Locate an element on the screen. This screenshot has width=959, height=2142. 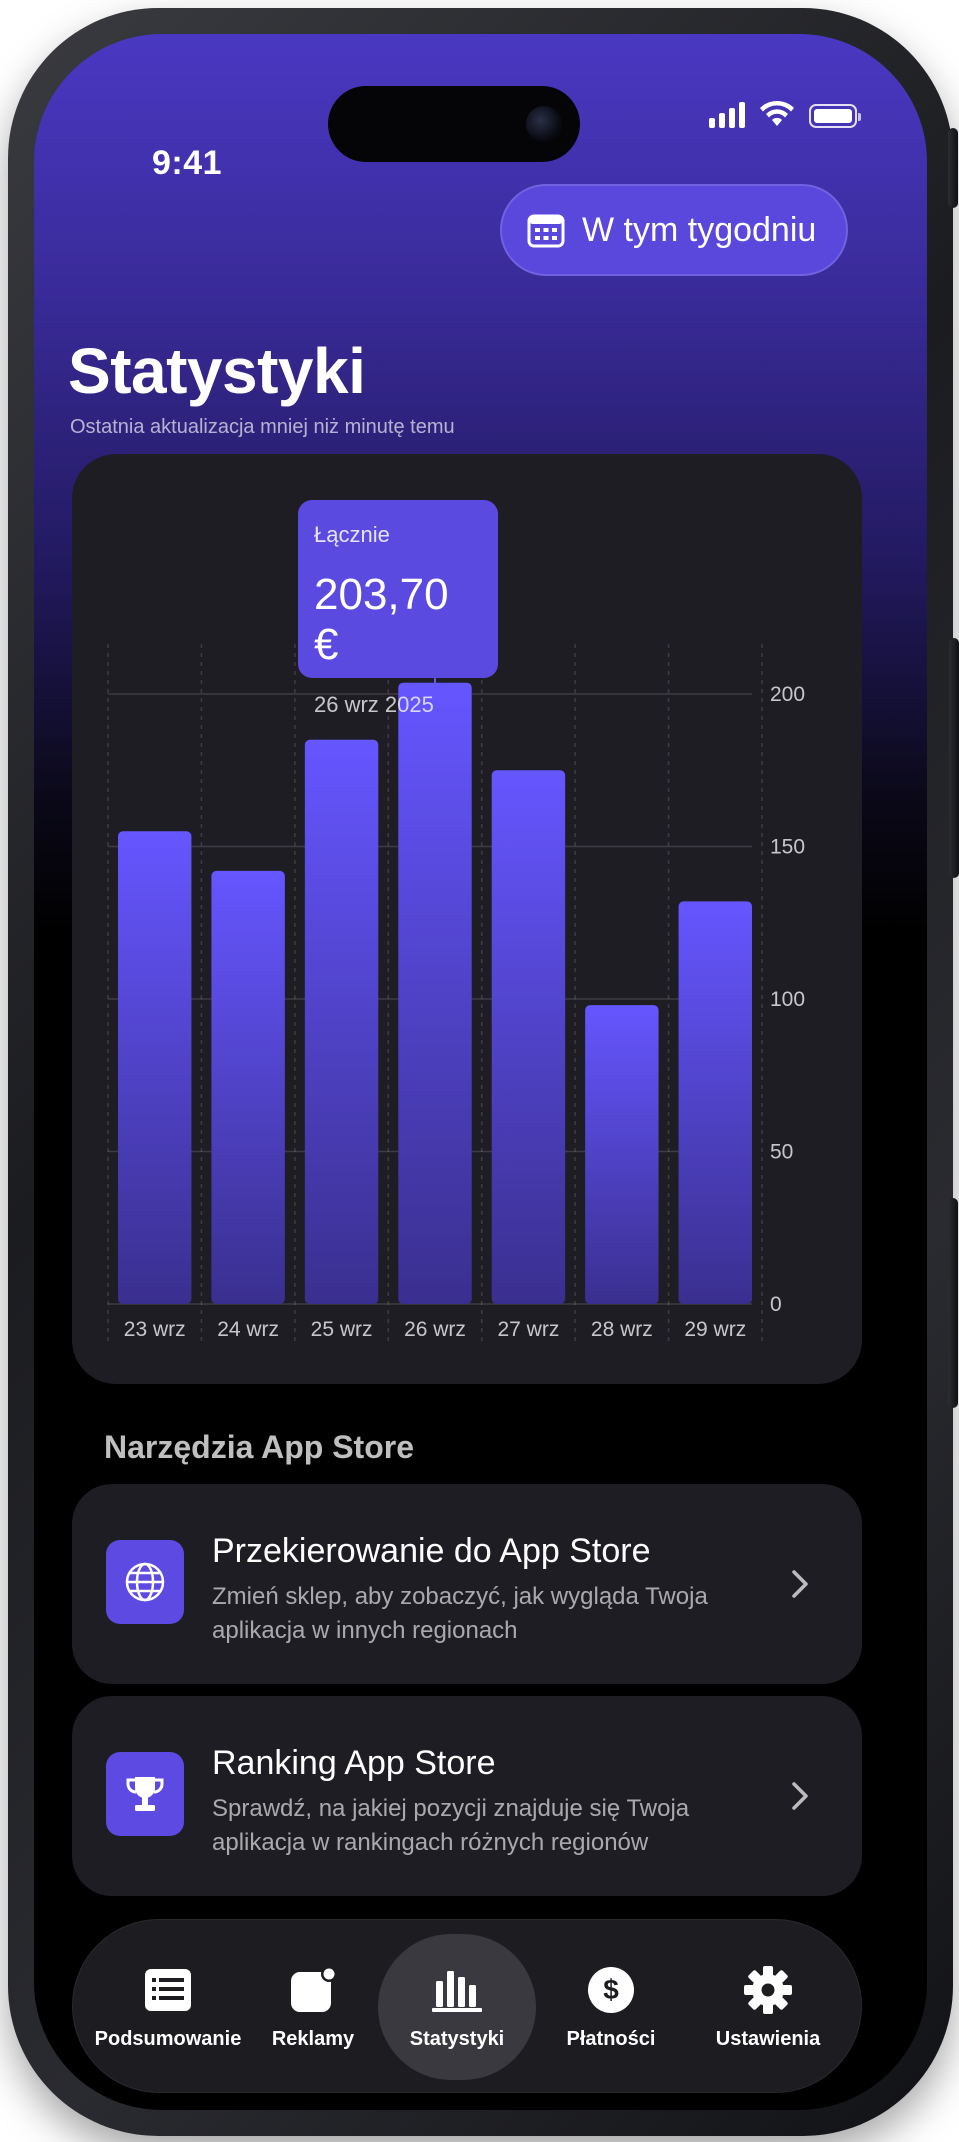
tab-ustawienia: Ustawienia is located at coordinates (768, 2007).